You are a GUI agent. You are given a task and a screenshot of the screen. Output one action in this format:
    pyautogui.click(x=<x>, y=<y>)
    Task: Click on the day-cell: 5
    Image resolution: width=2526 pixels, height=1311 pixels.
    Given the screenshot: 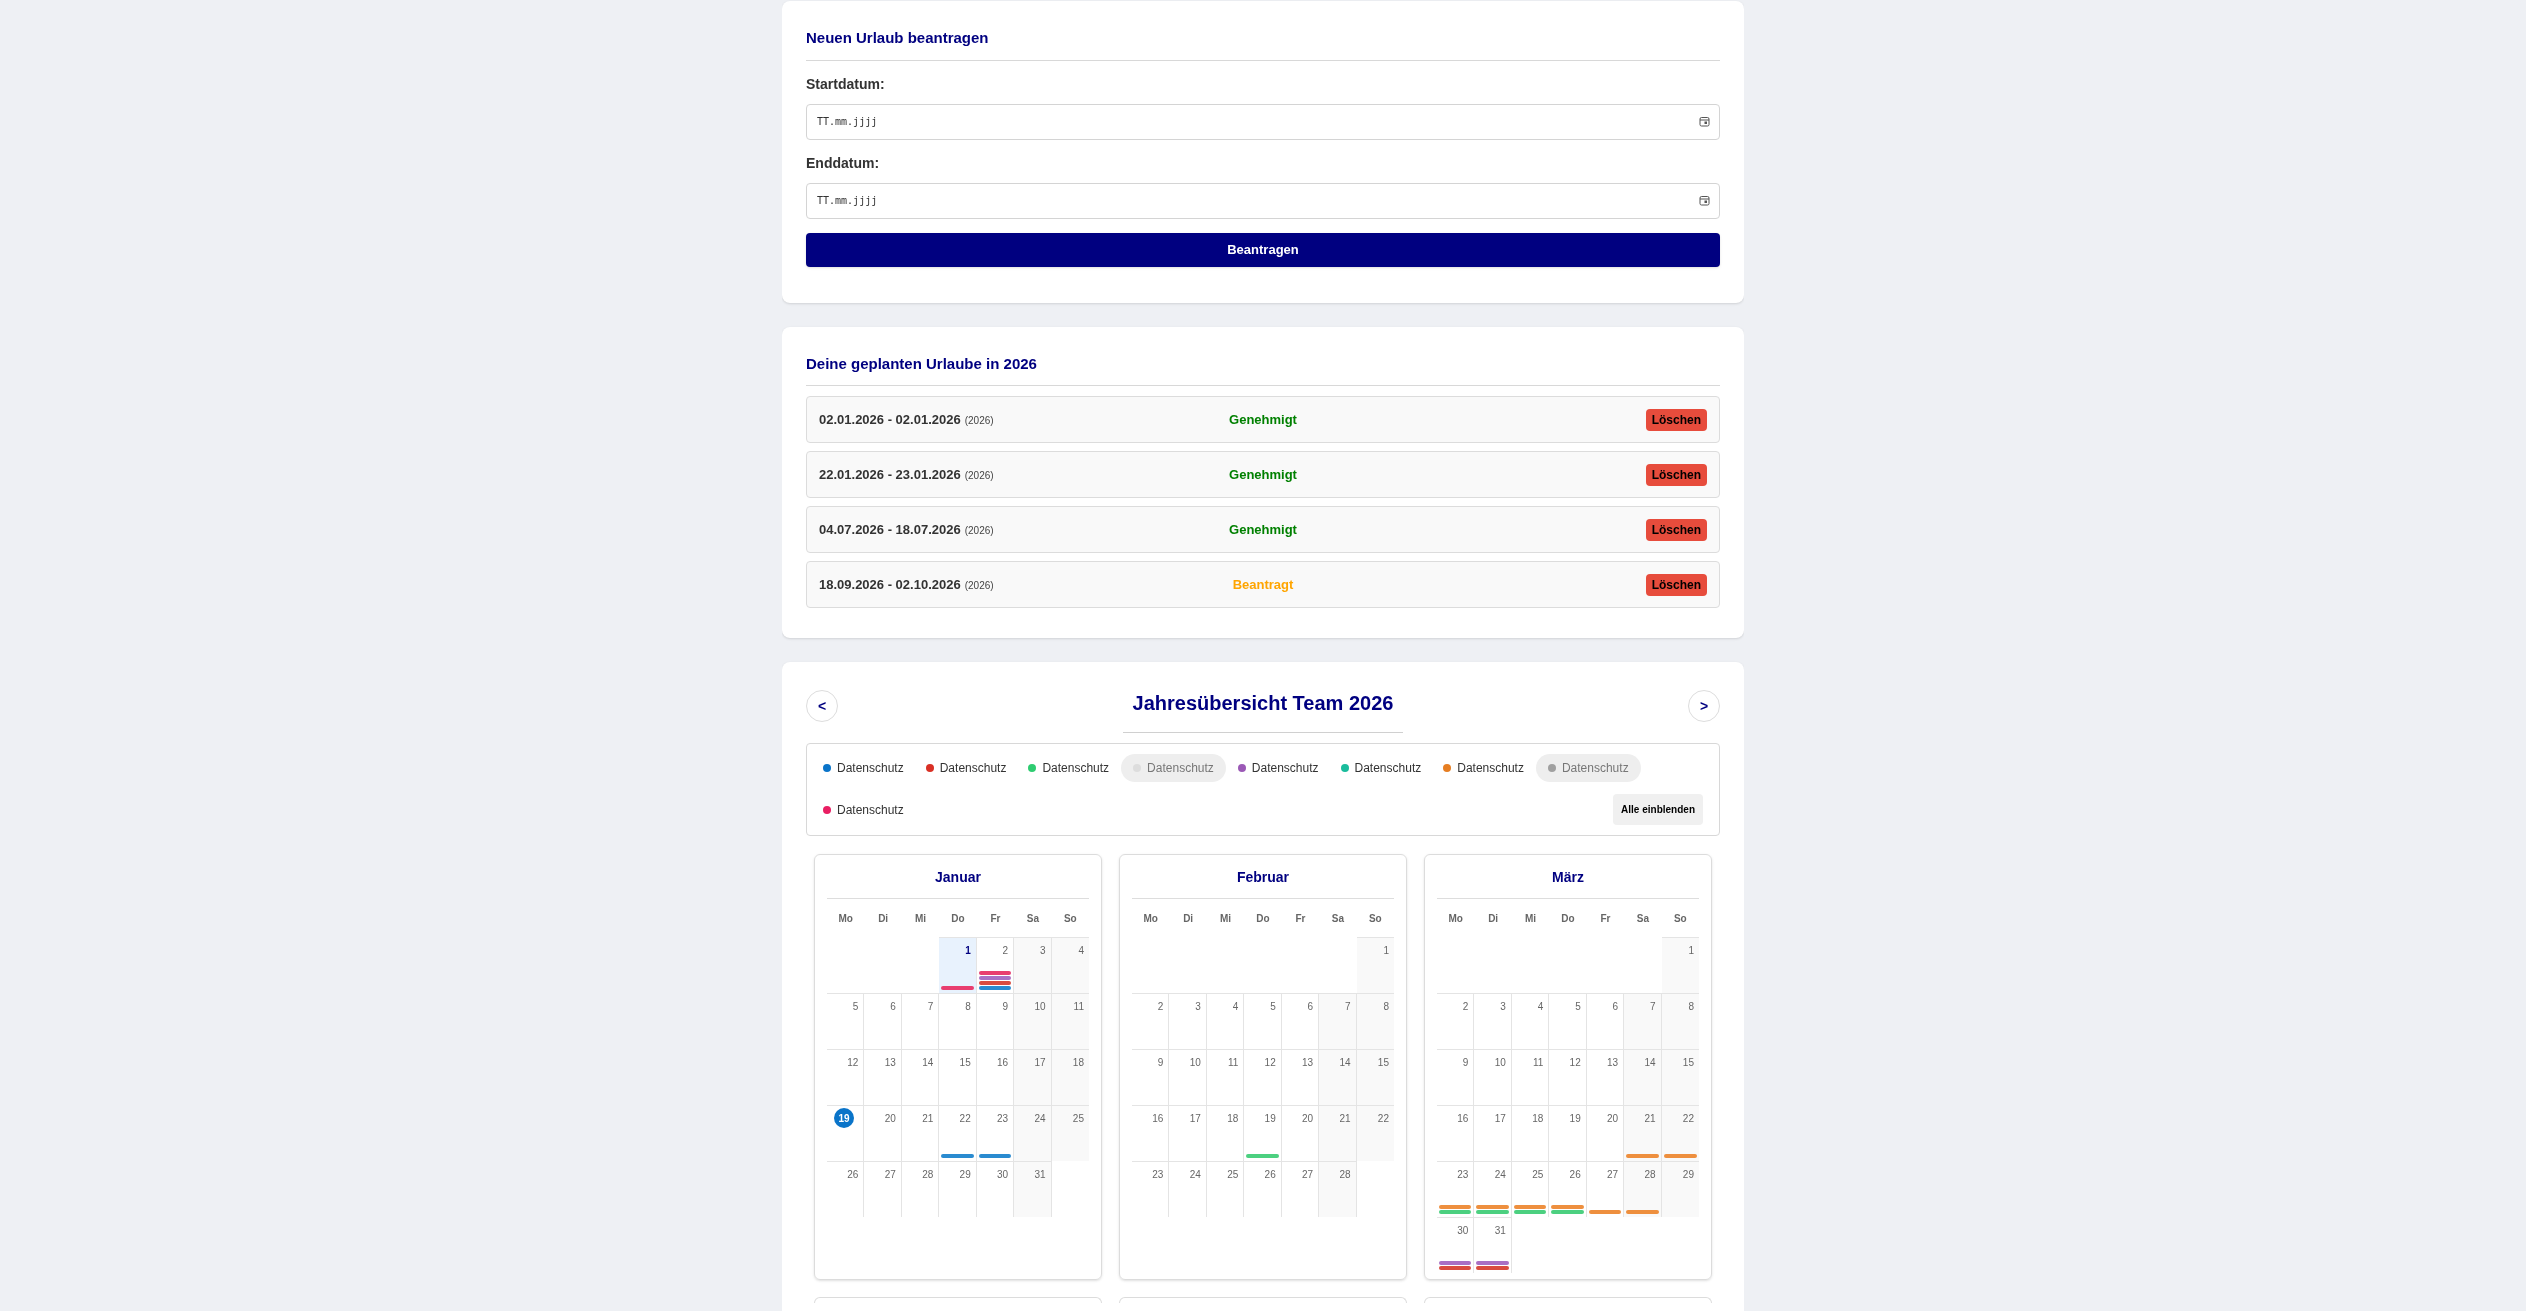 What is the action you would take?
    pyautogui.click(x=846, y=1021)
    